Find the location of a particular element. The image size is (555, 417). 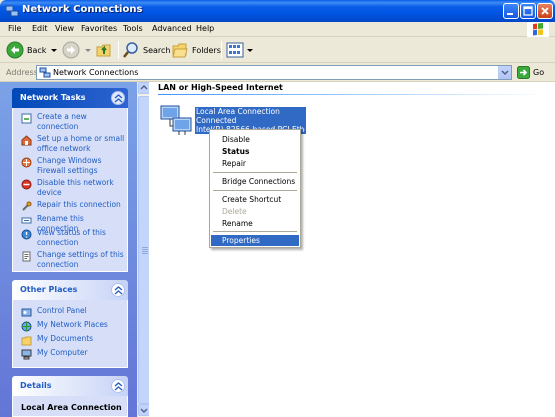

folders-button: Folders is located at coordinates (196, 50).